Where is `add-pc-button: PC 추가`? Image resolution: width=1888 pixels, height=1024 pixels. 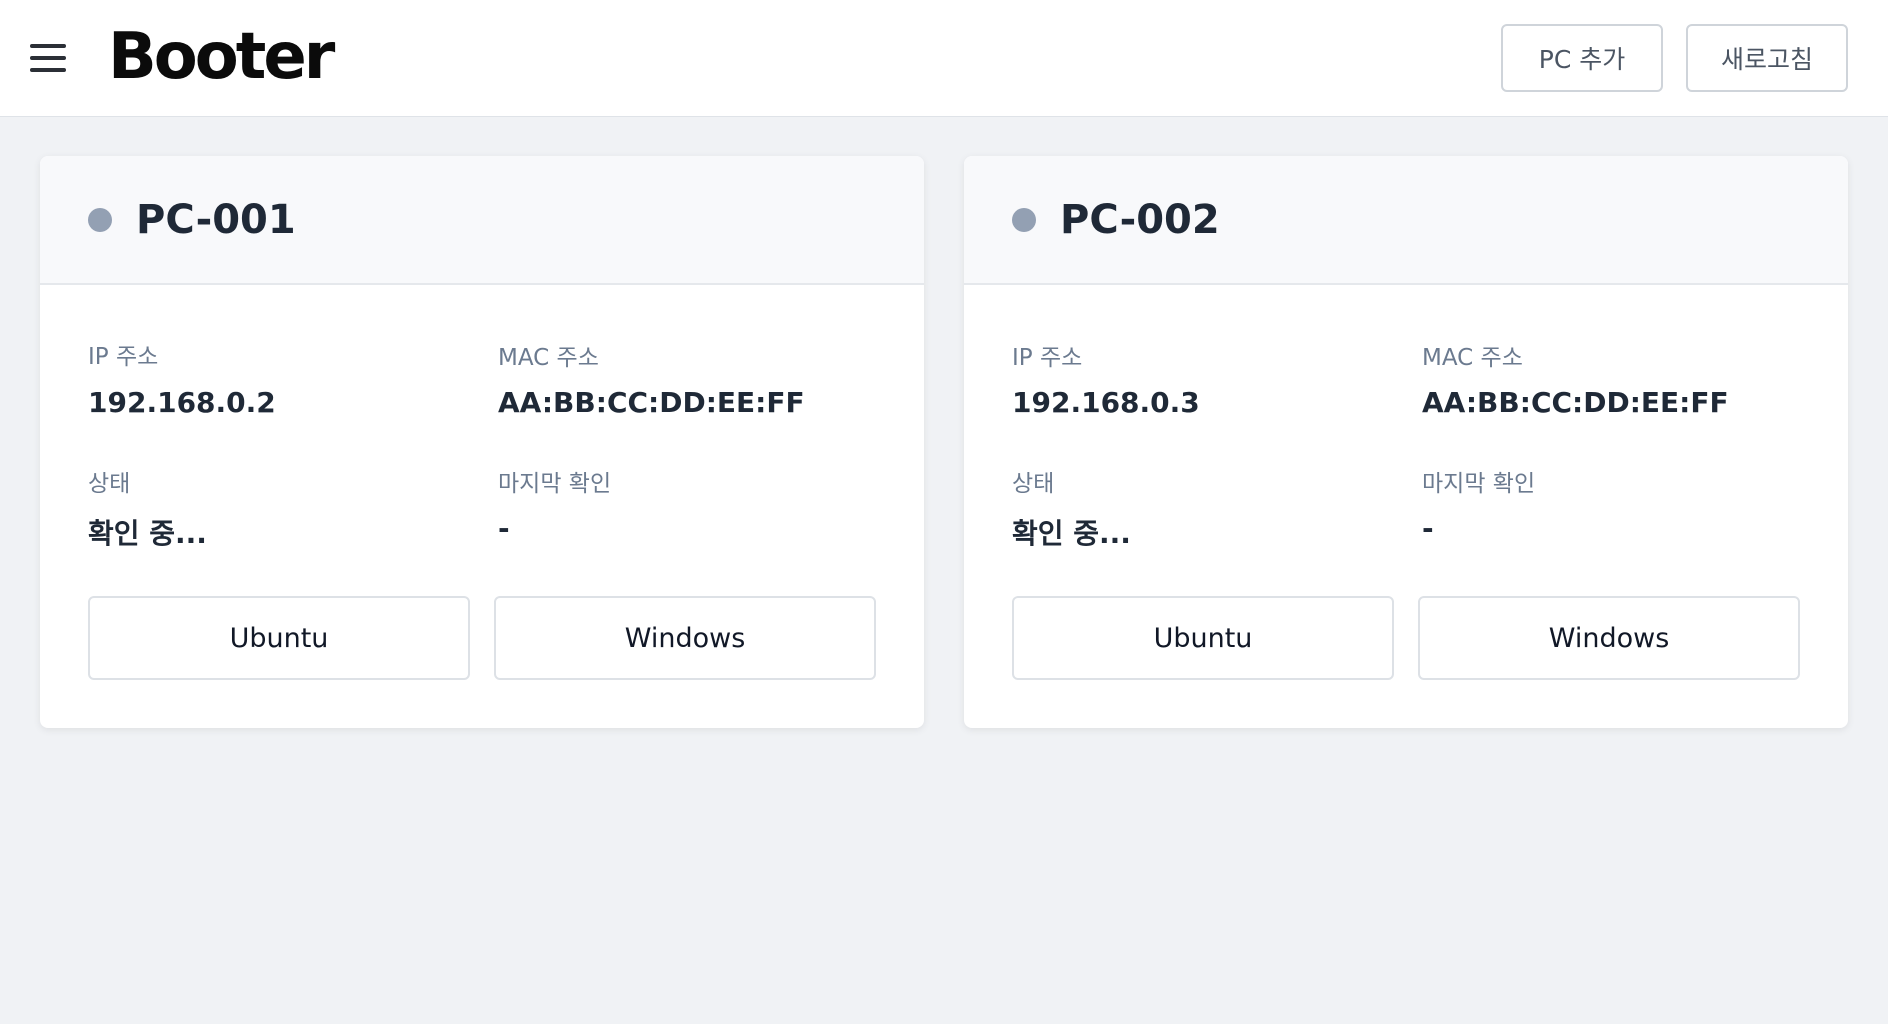 add-pc-button: PC 추가 is located at coordinates (1582, 58).